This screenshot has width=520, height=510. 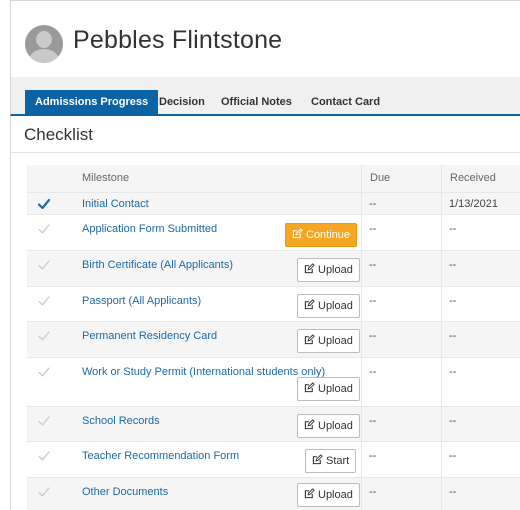 What do you see at coordinates (256, 102) in the screenshot?
I see `tab-official-notes: Official Notes` at bounding box center [256, 102].